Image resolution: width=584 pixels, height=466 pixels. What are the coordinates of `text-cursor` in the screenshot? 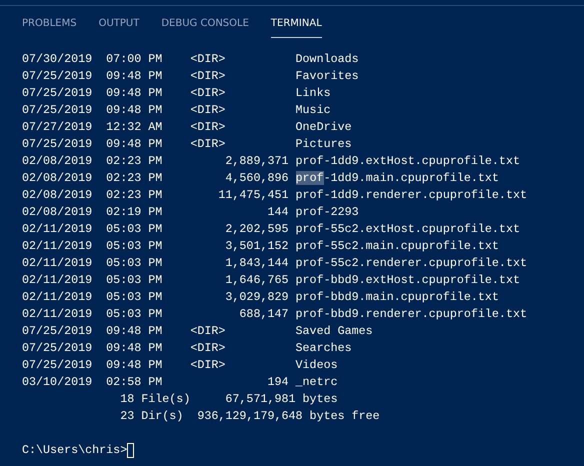 It's located at (130, 450).